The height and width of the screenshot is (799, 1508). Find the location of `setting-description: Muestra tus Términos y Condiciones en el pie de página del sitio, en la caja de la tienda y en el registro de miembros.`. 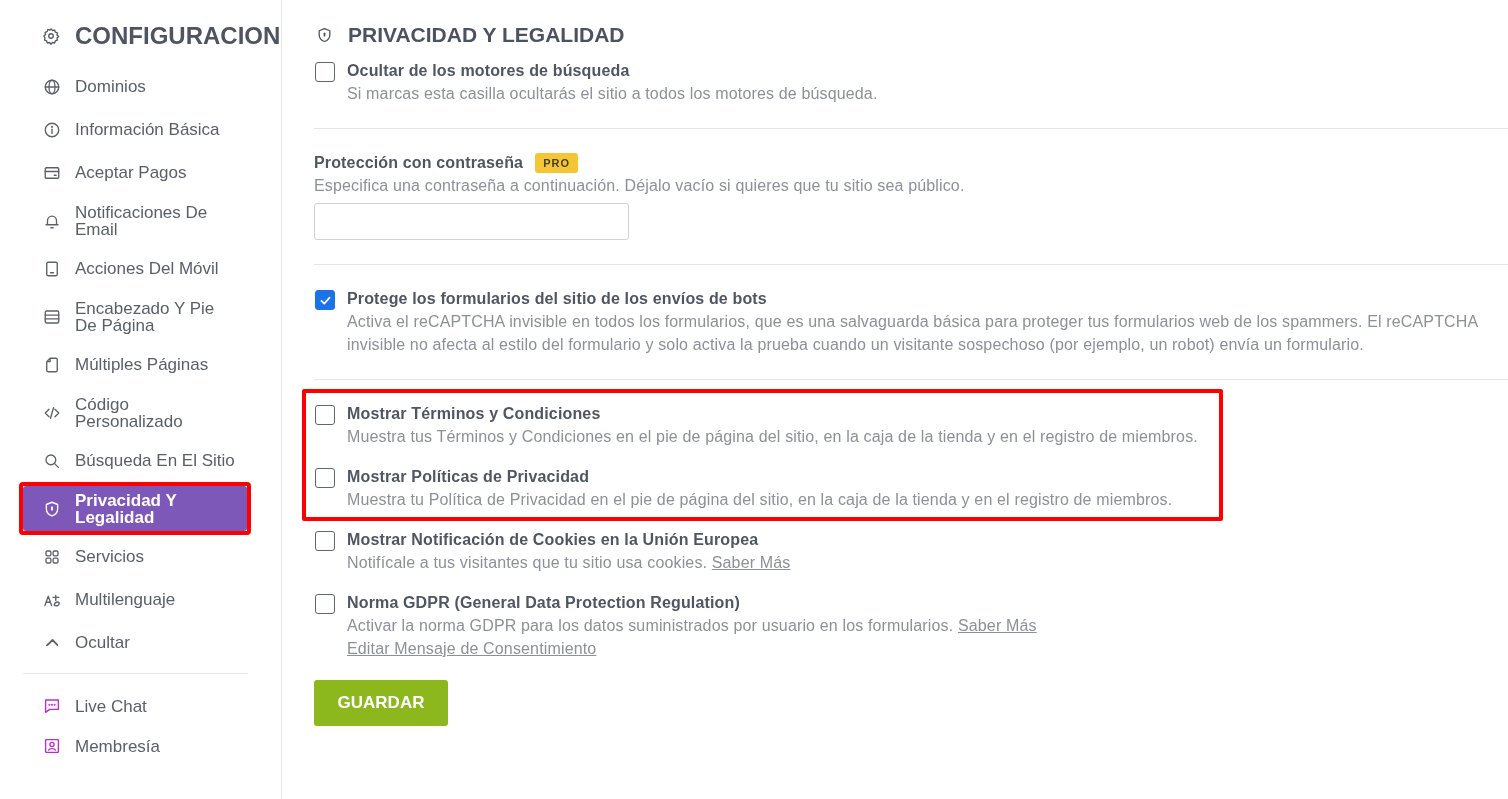

setting-description: Muestra tus Términos y Condiciones en el pie de página del sitio, en la caja de la tienda y en el registro de miembros. is located at coordinates (772, 437).